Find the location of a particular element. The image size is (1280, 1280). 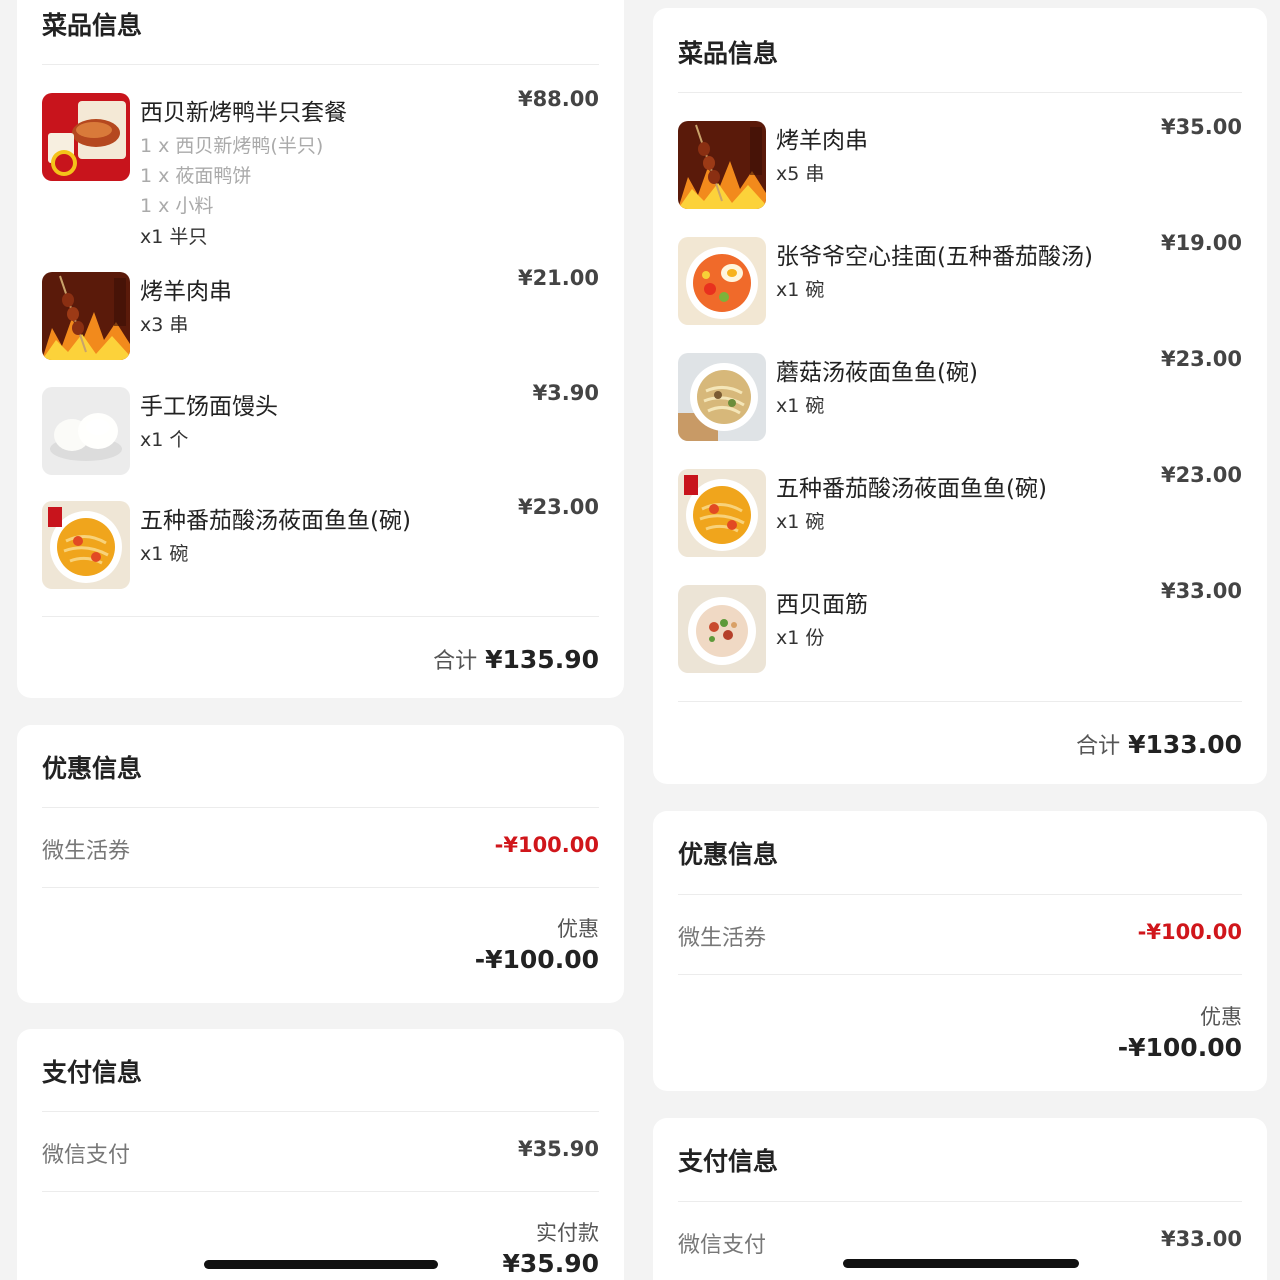

dishes-total: 合计 ¥135.90 is located at coordinates (516, 659).